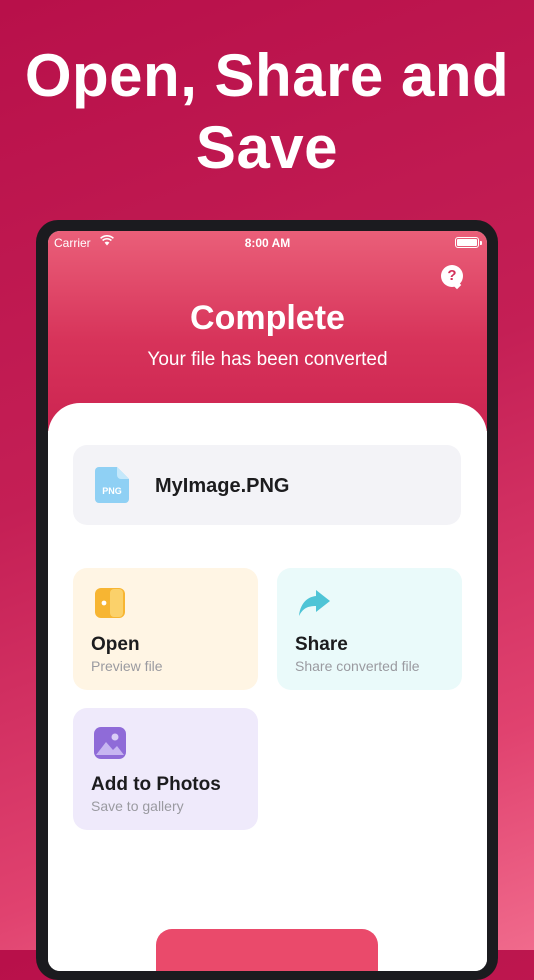 Image resolution: width=534 pixels, height=980 pixels. What do you see at coordinates (267, 75) in the screenshot?
I see `headline-line-1: Open, Share and` at bounding box center [267, 75].